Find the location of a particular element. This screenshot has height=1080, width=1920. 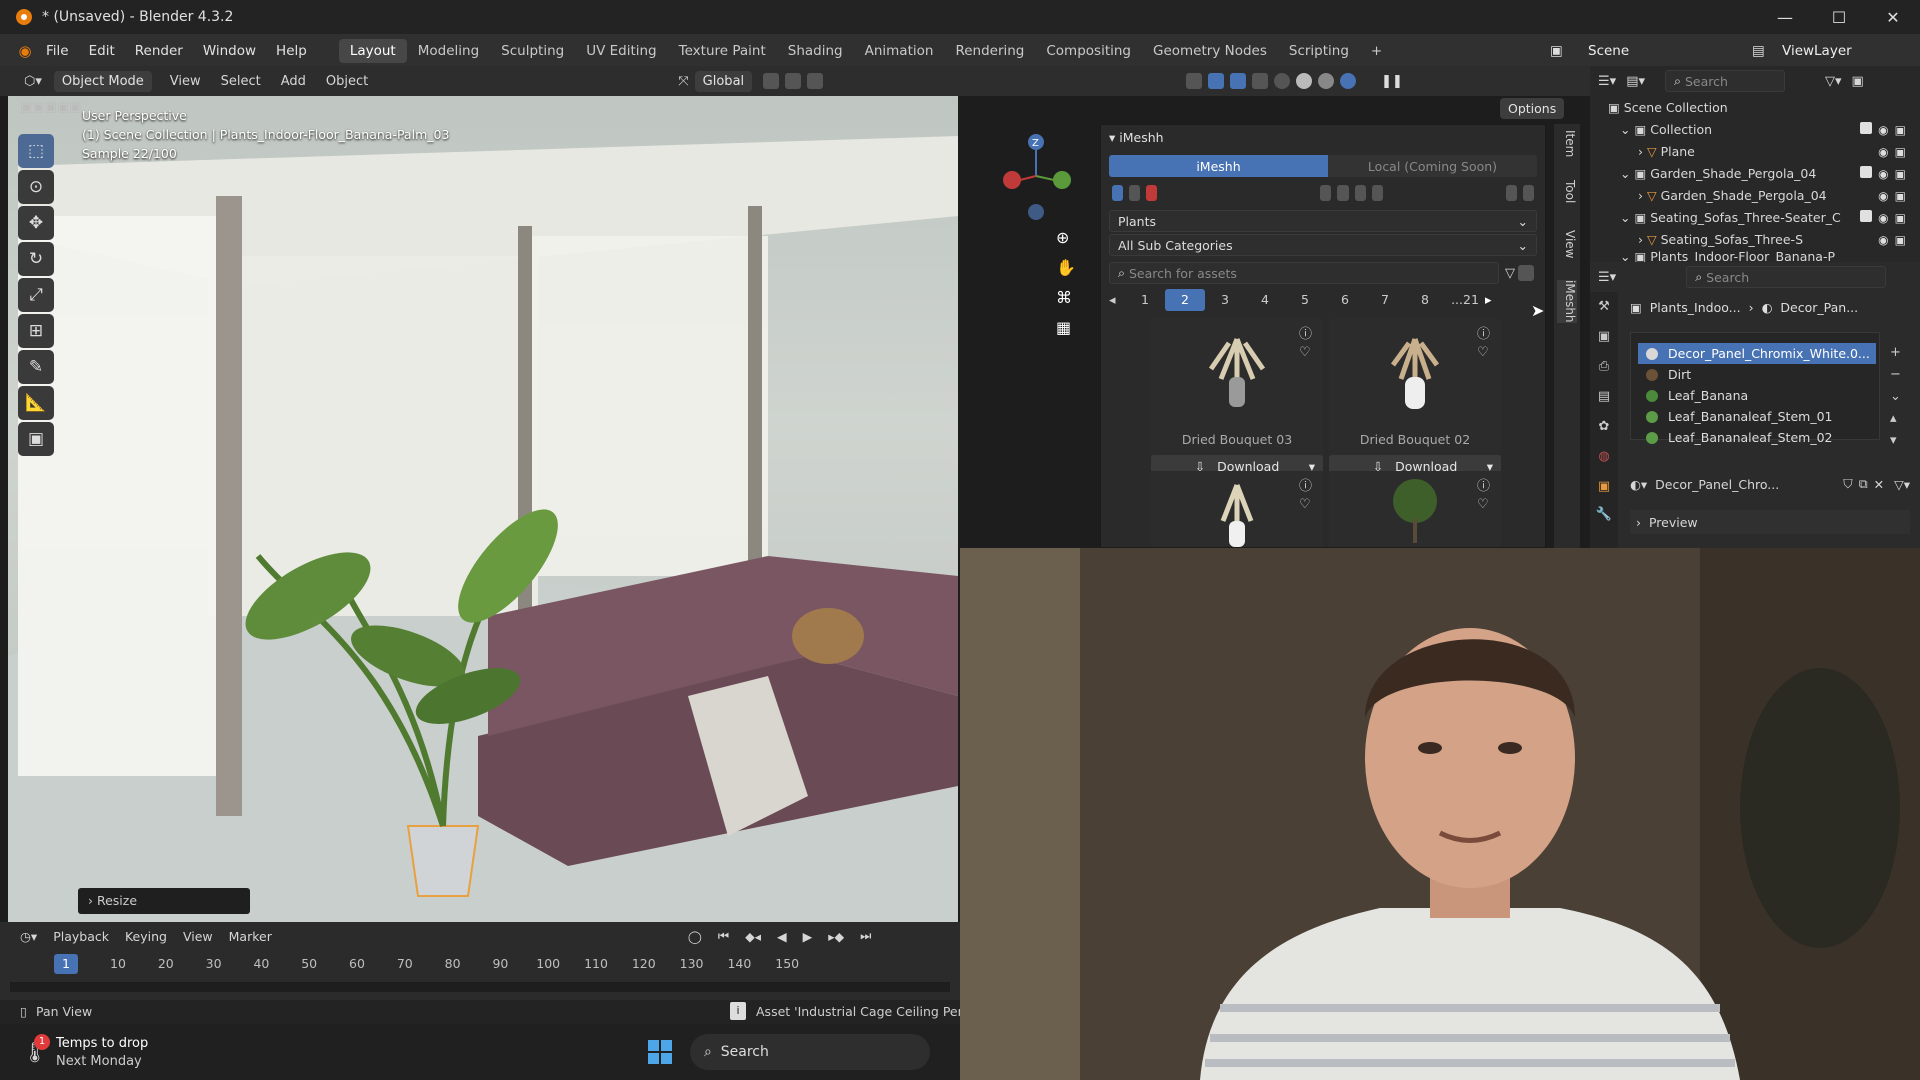

scene-icon: ▣ is located at coordinates (1556, 51).